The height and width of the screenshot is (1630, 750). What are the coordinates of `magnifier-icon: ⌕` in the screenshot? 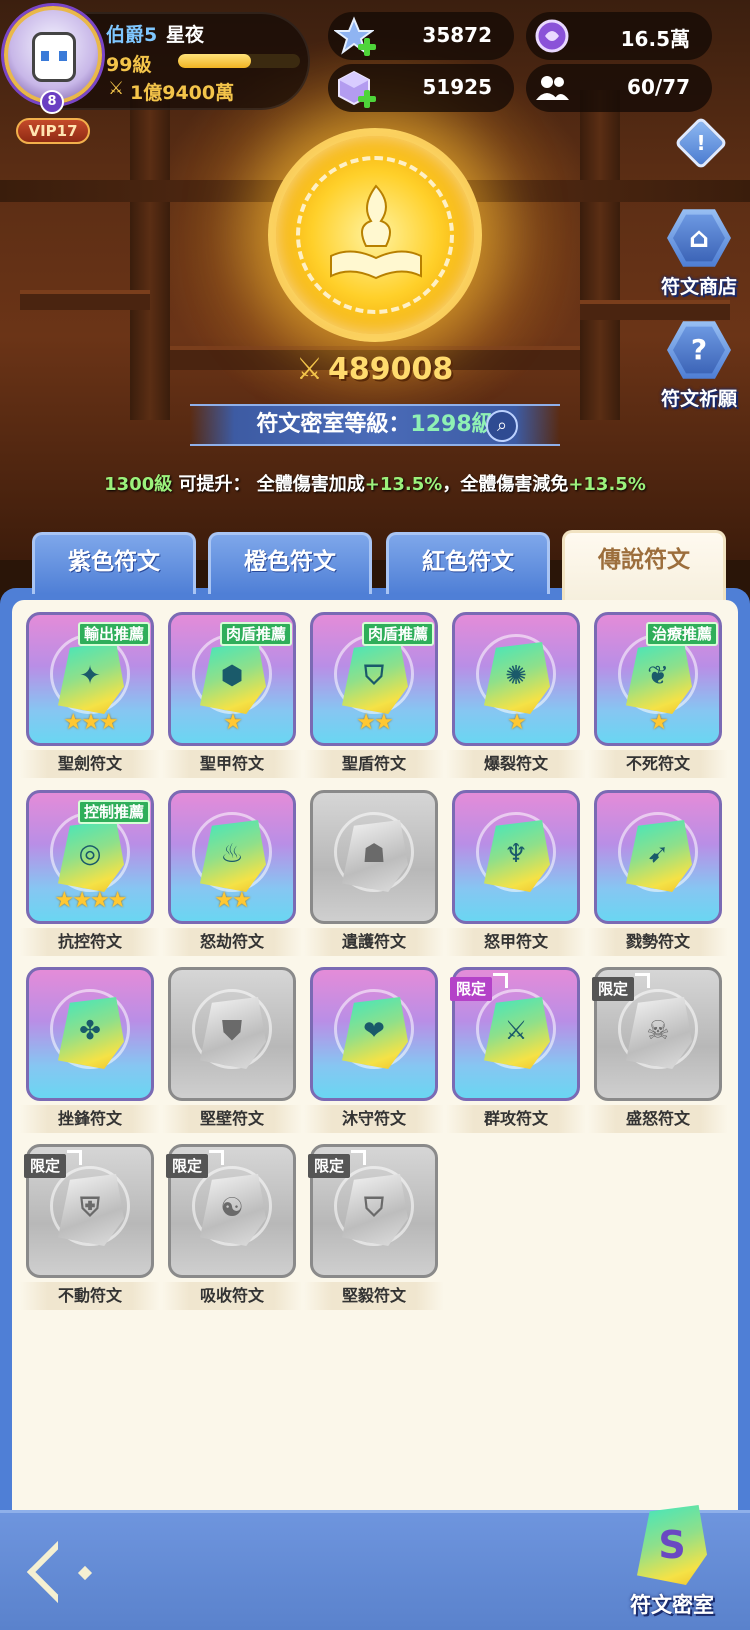 It's located at (502, 426).